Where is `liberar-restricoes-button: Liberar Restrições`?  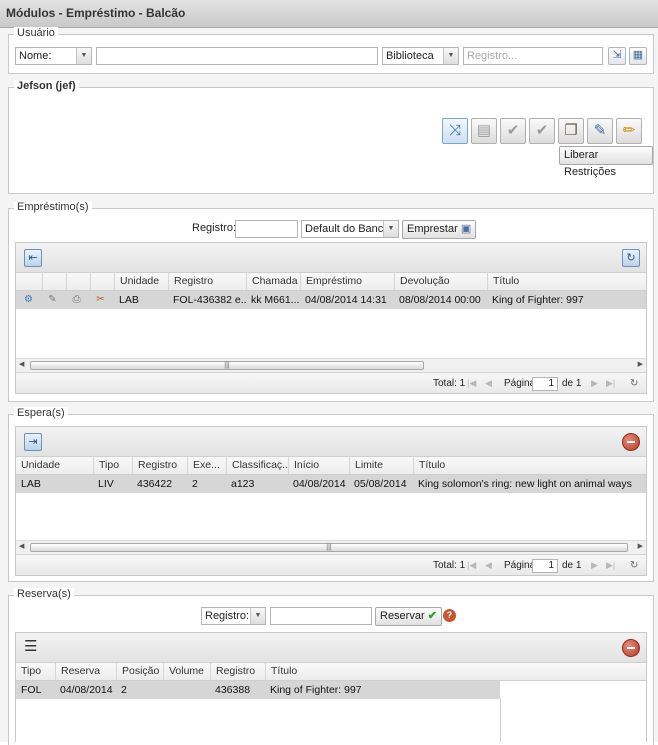
liberar-restricoes-button: Liberar Restrições is located at coordinates (606, 162).